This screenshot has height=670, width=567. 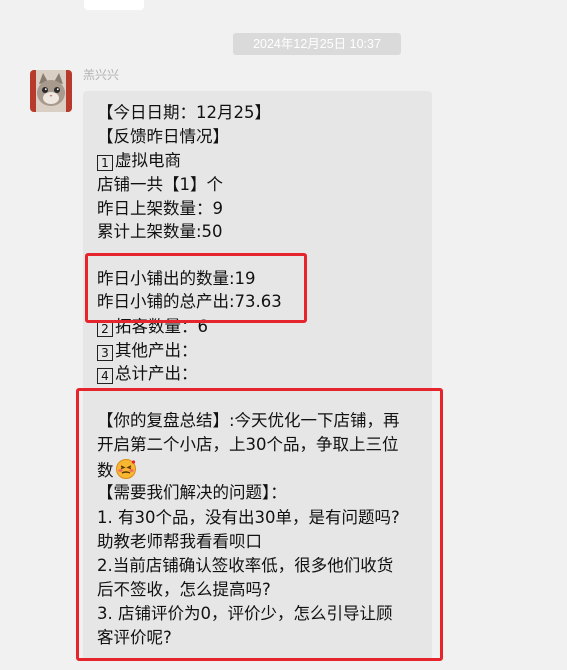 I want to click on sender-name: 羔兴兴, so click(x=101, y=75).